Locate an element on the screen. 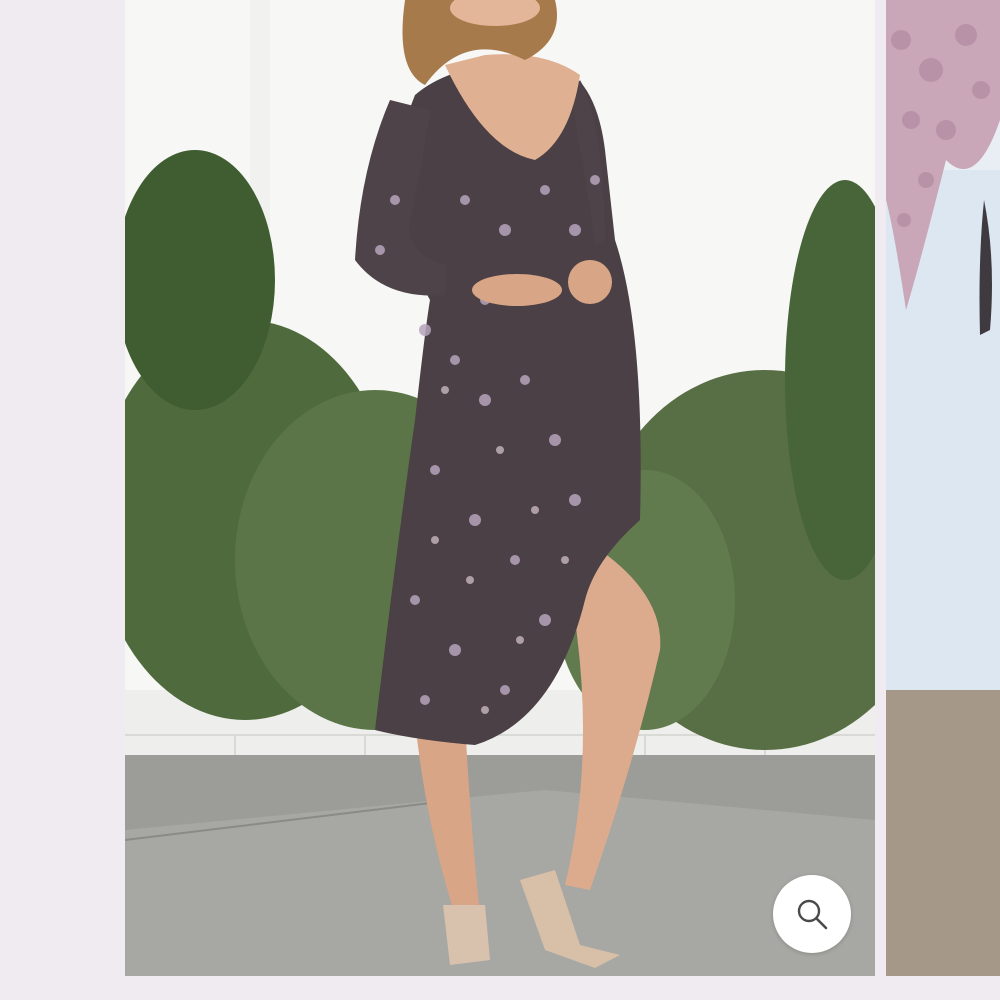 This screenshot has width=1000, height=1000. zoom-button is located at coordinates (812, 914).